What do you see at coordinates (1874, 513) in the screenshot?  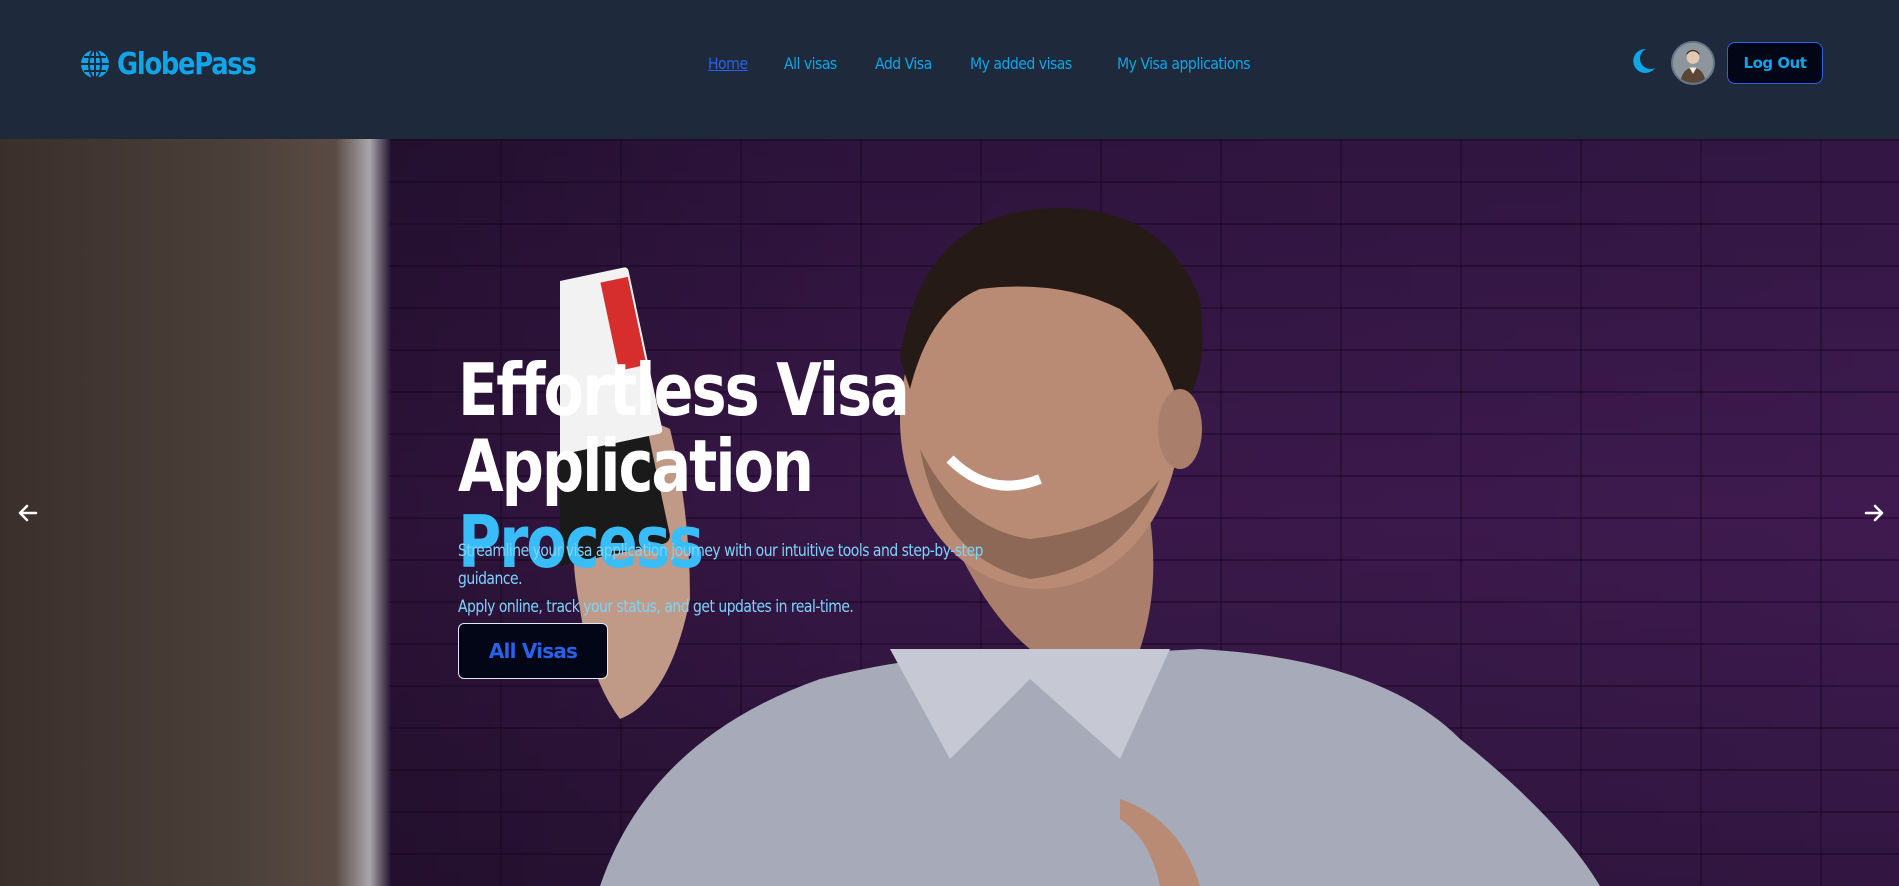 I see `arrow-right-icon` at bounding box center [1874, 513].